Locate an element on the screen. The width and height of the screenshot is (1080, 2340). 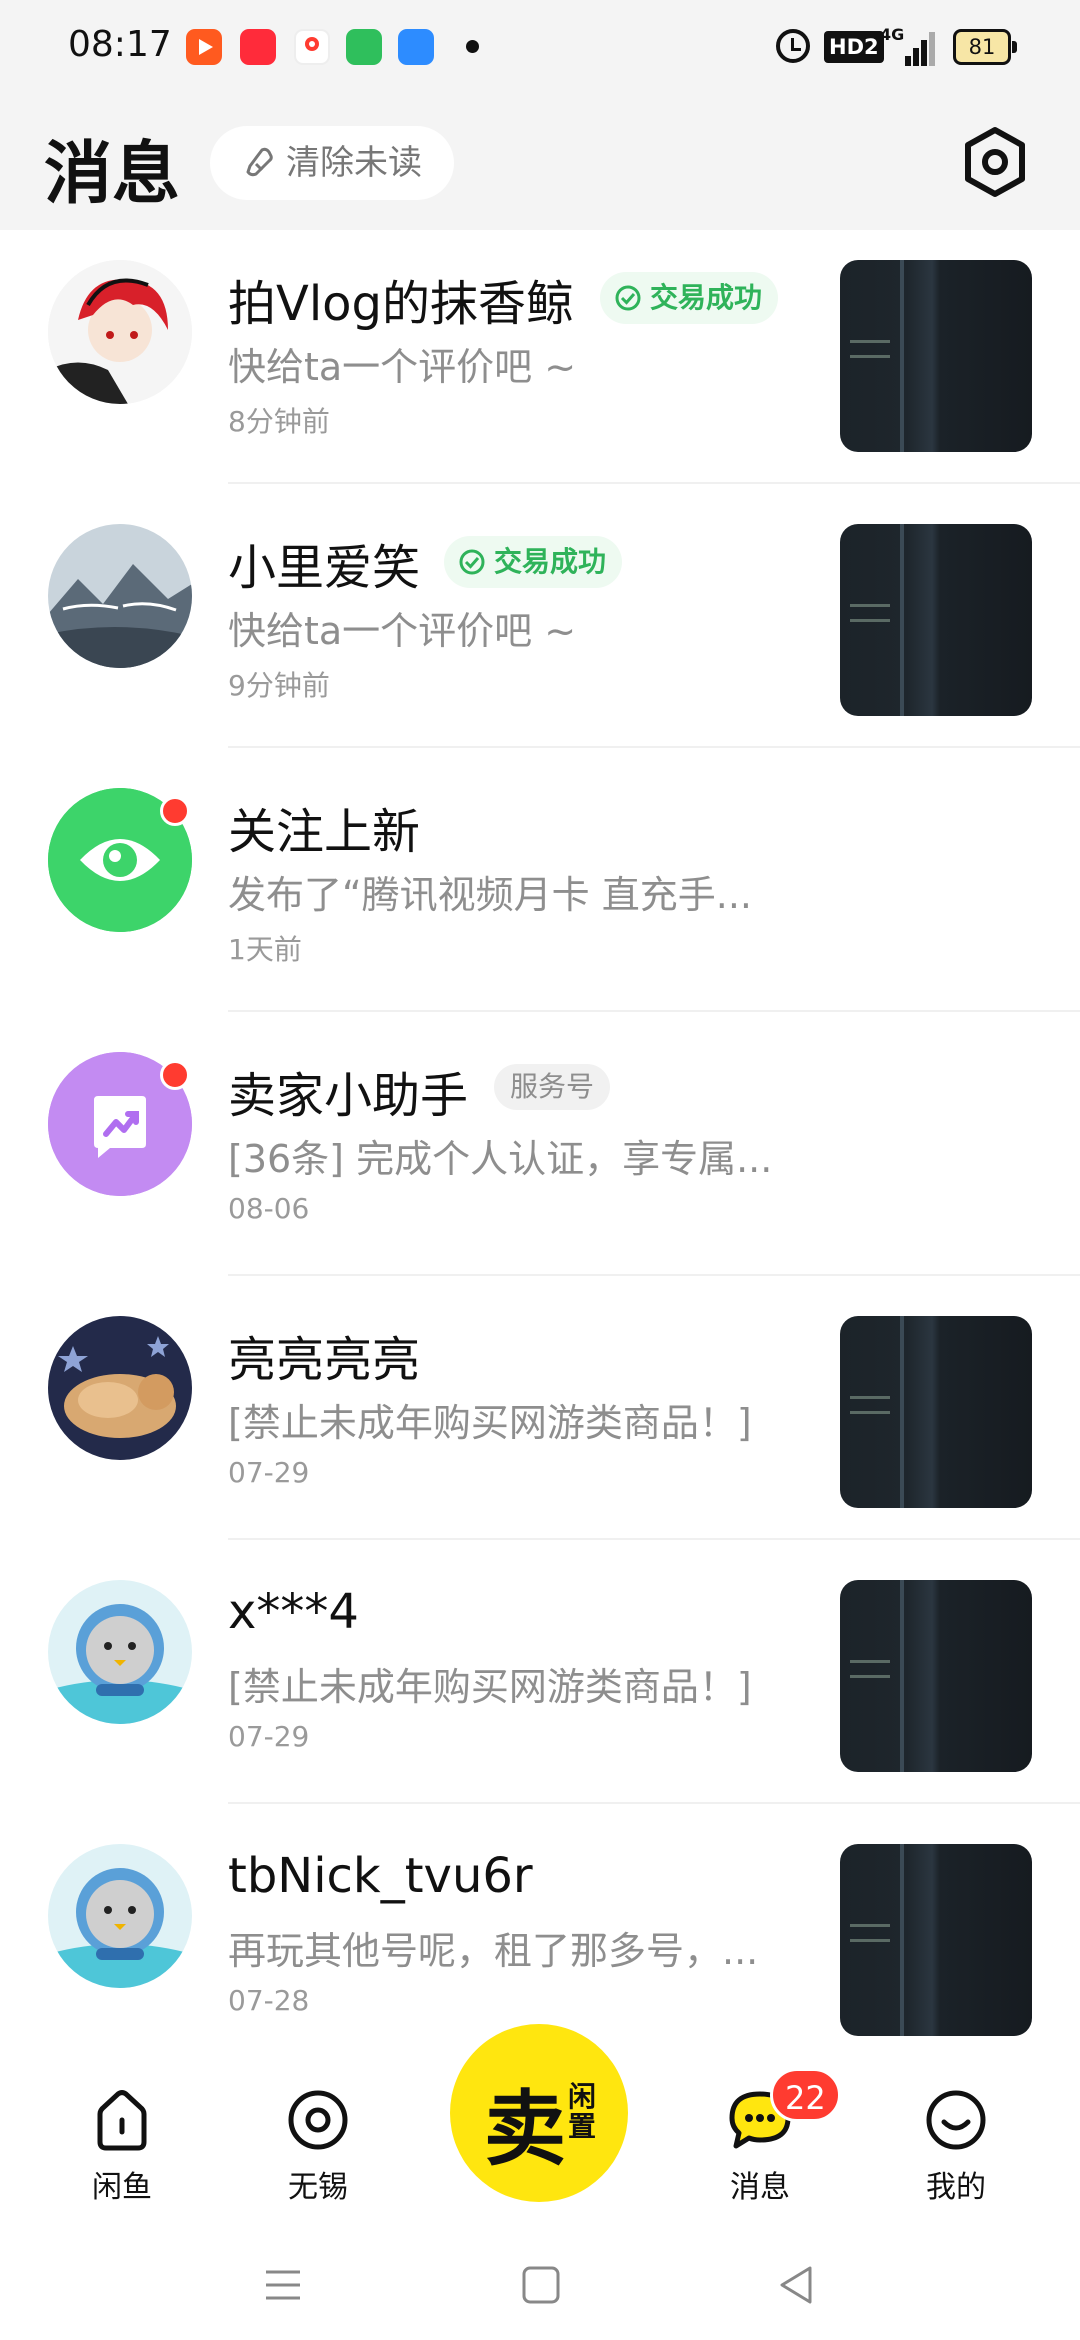
nav-city: 无锡 is located at coordinates (318, 2154).